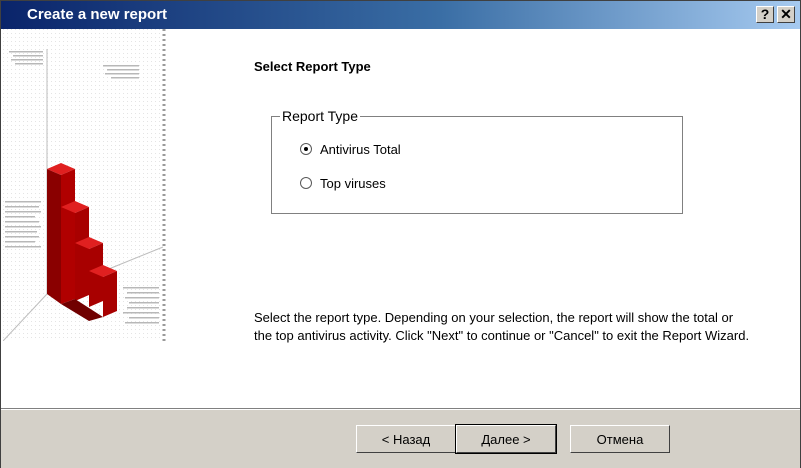 This screenshot has height=468, width=801. I want to click on radio-button-icon, so click(306, 183).